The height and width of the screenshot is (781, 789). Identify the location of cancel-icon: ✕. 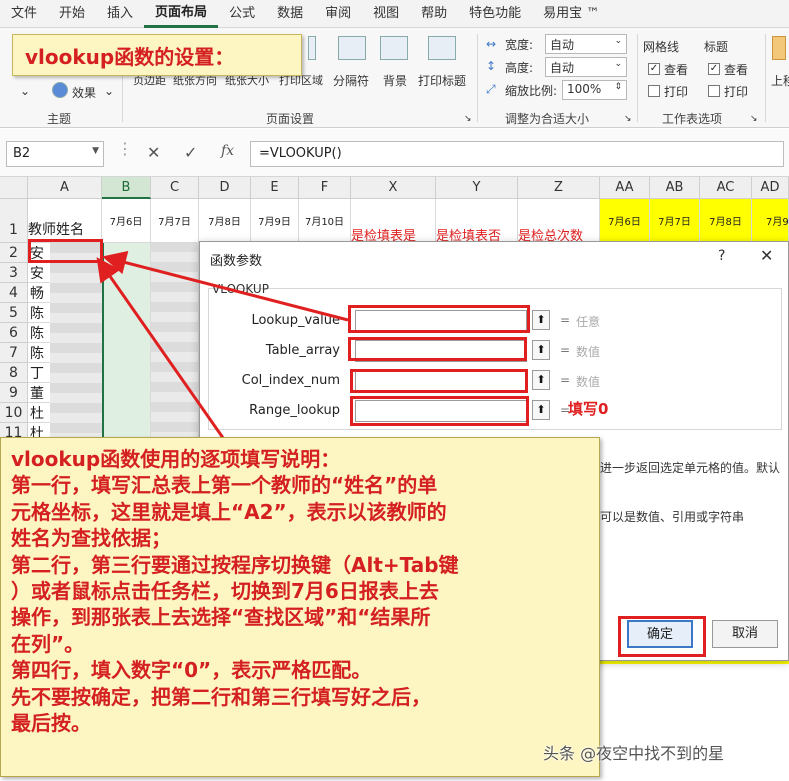
(153, 152).